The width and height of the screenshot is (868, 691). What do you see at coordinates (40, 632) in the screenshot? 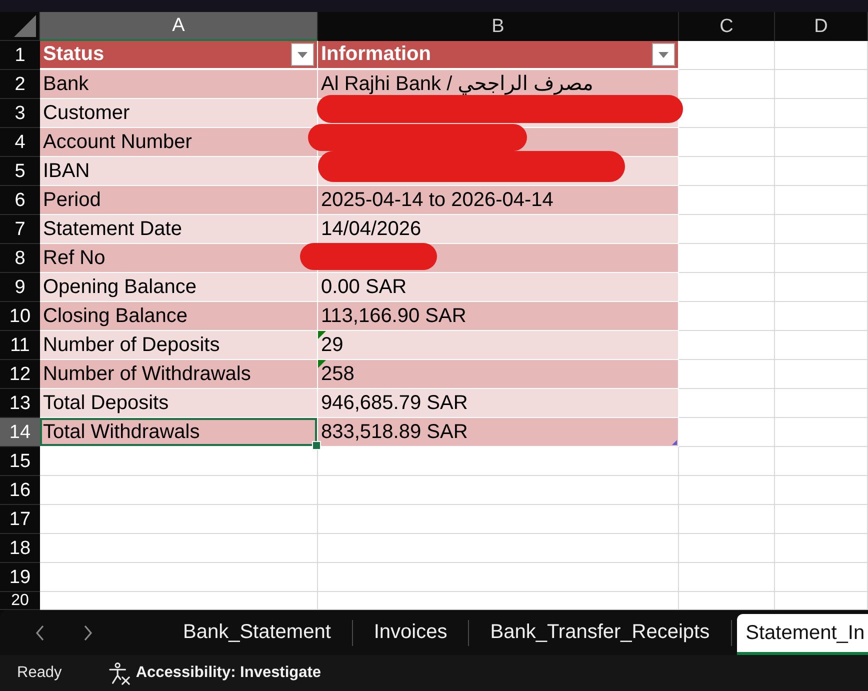
I see `chevron-left-icon` at bounding box center [40, 632].